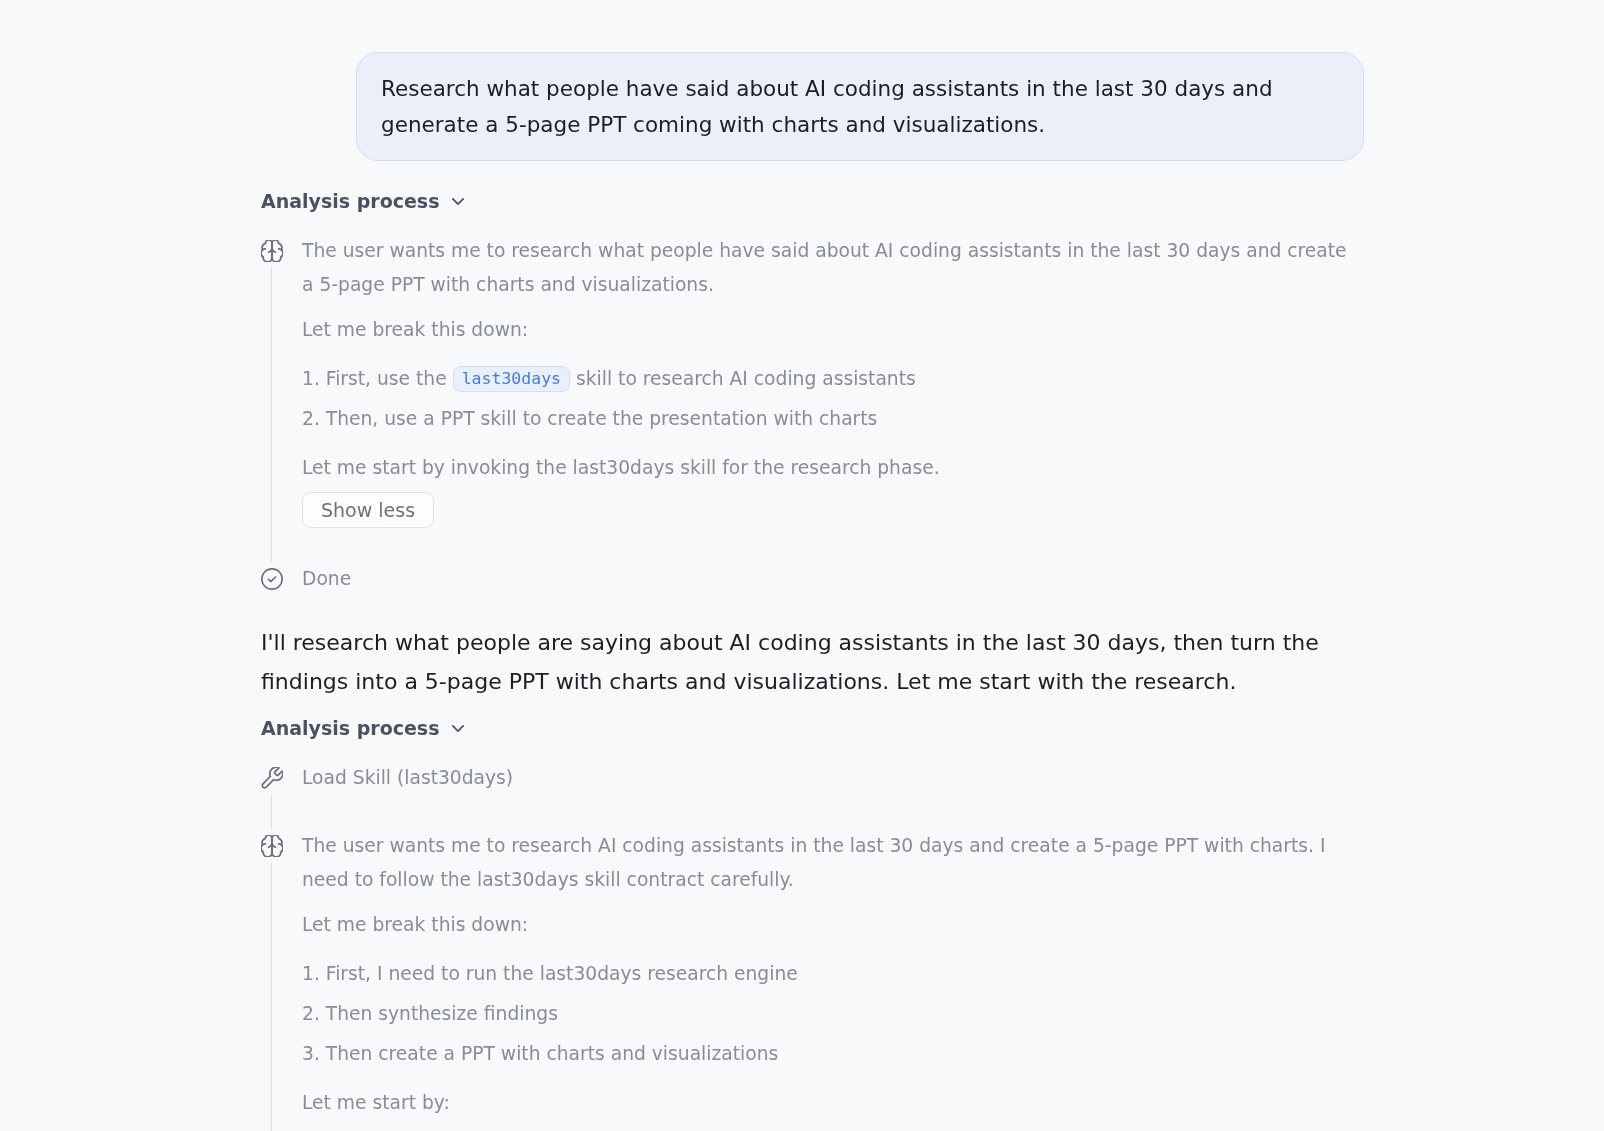  Describe the element at coordinates (368, 510) in the screenshot. I see `show-less-button: Show less` at that location.